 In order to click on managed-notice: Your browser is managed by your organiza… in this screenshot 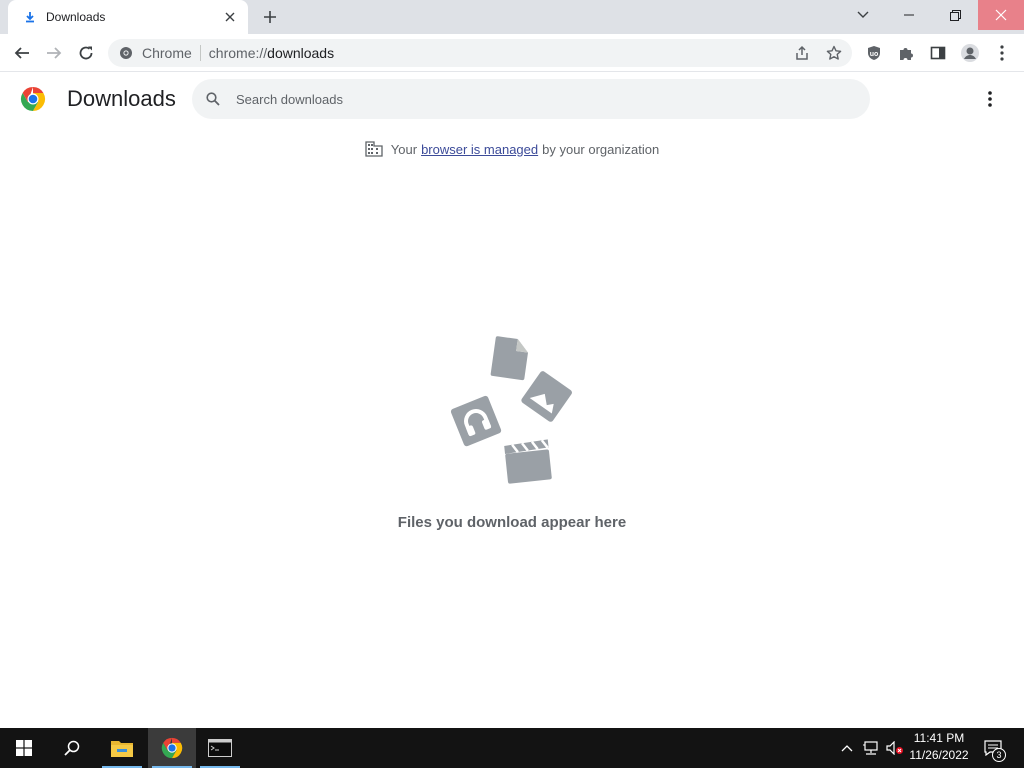, I will do `click(512, 149)`.